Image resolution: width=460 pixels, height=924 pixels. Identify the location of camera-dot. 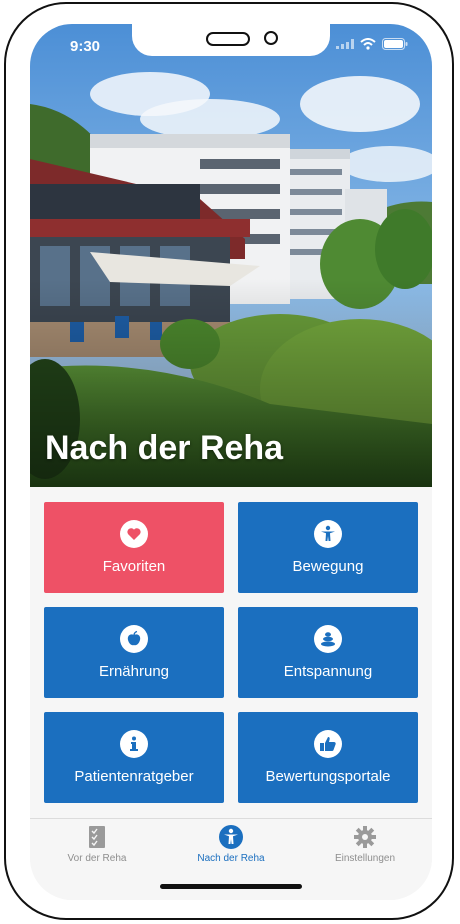
(271, 38).